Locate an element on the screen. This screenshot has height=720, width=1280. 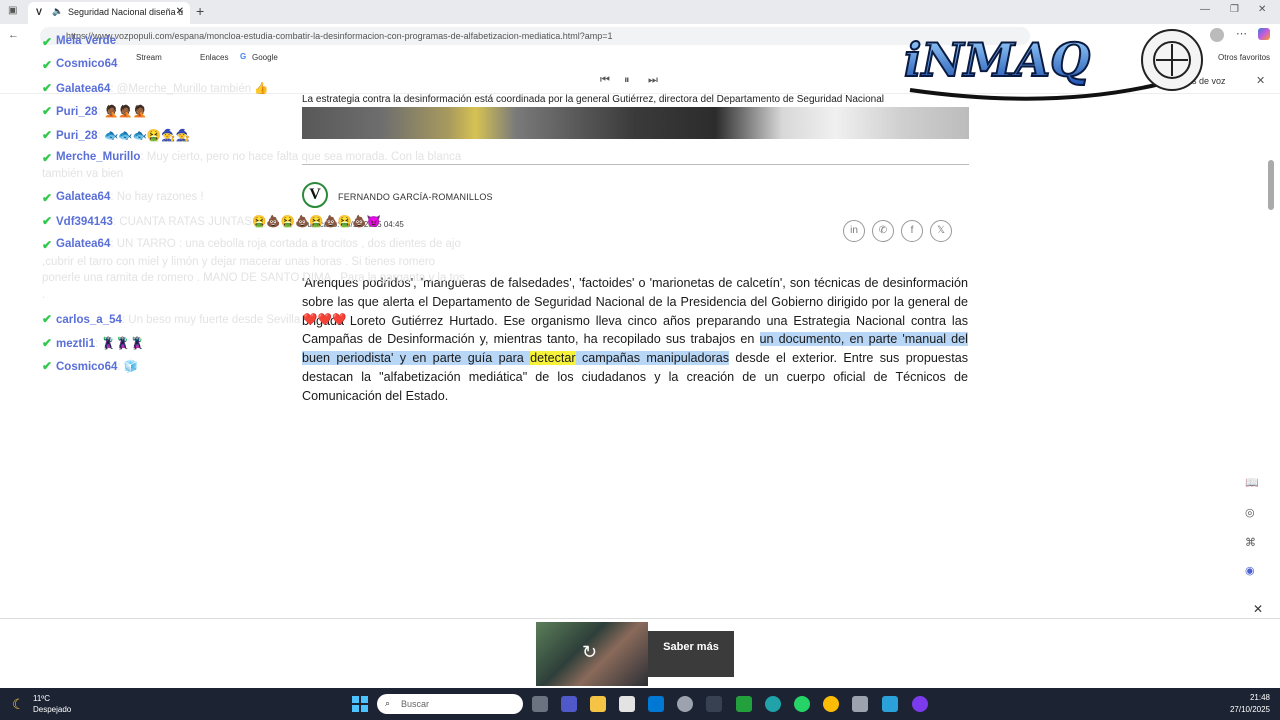
edge-icon is located at coordinates (773, 704).